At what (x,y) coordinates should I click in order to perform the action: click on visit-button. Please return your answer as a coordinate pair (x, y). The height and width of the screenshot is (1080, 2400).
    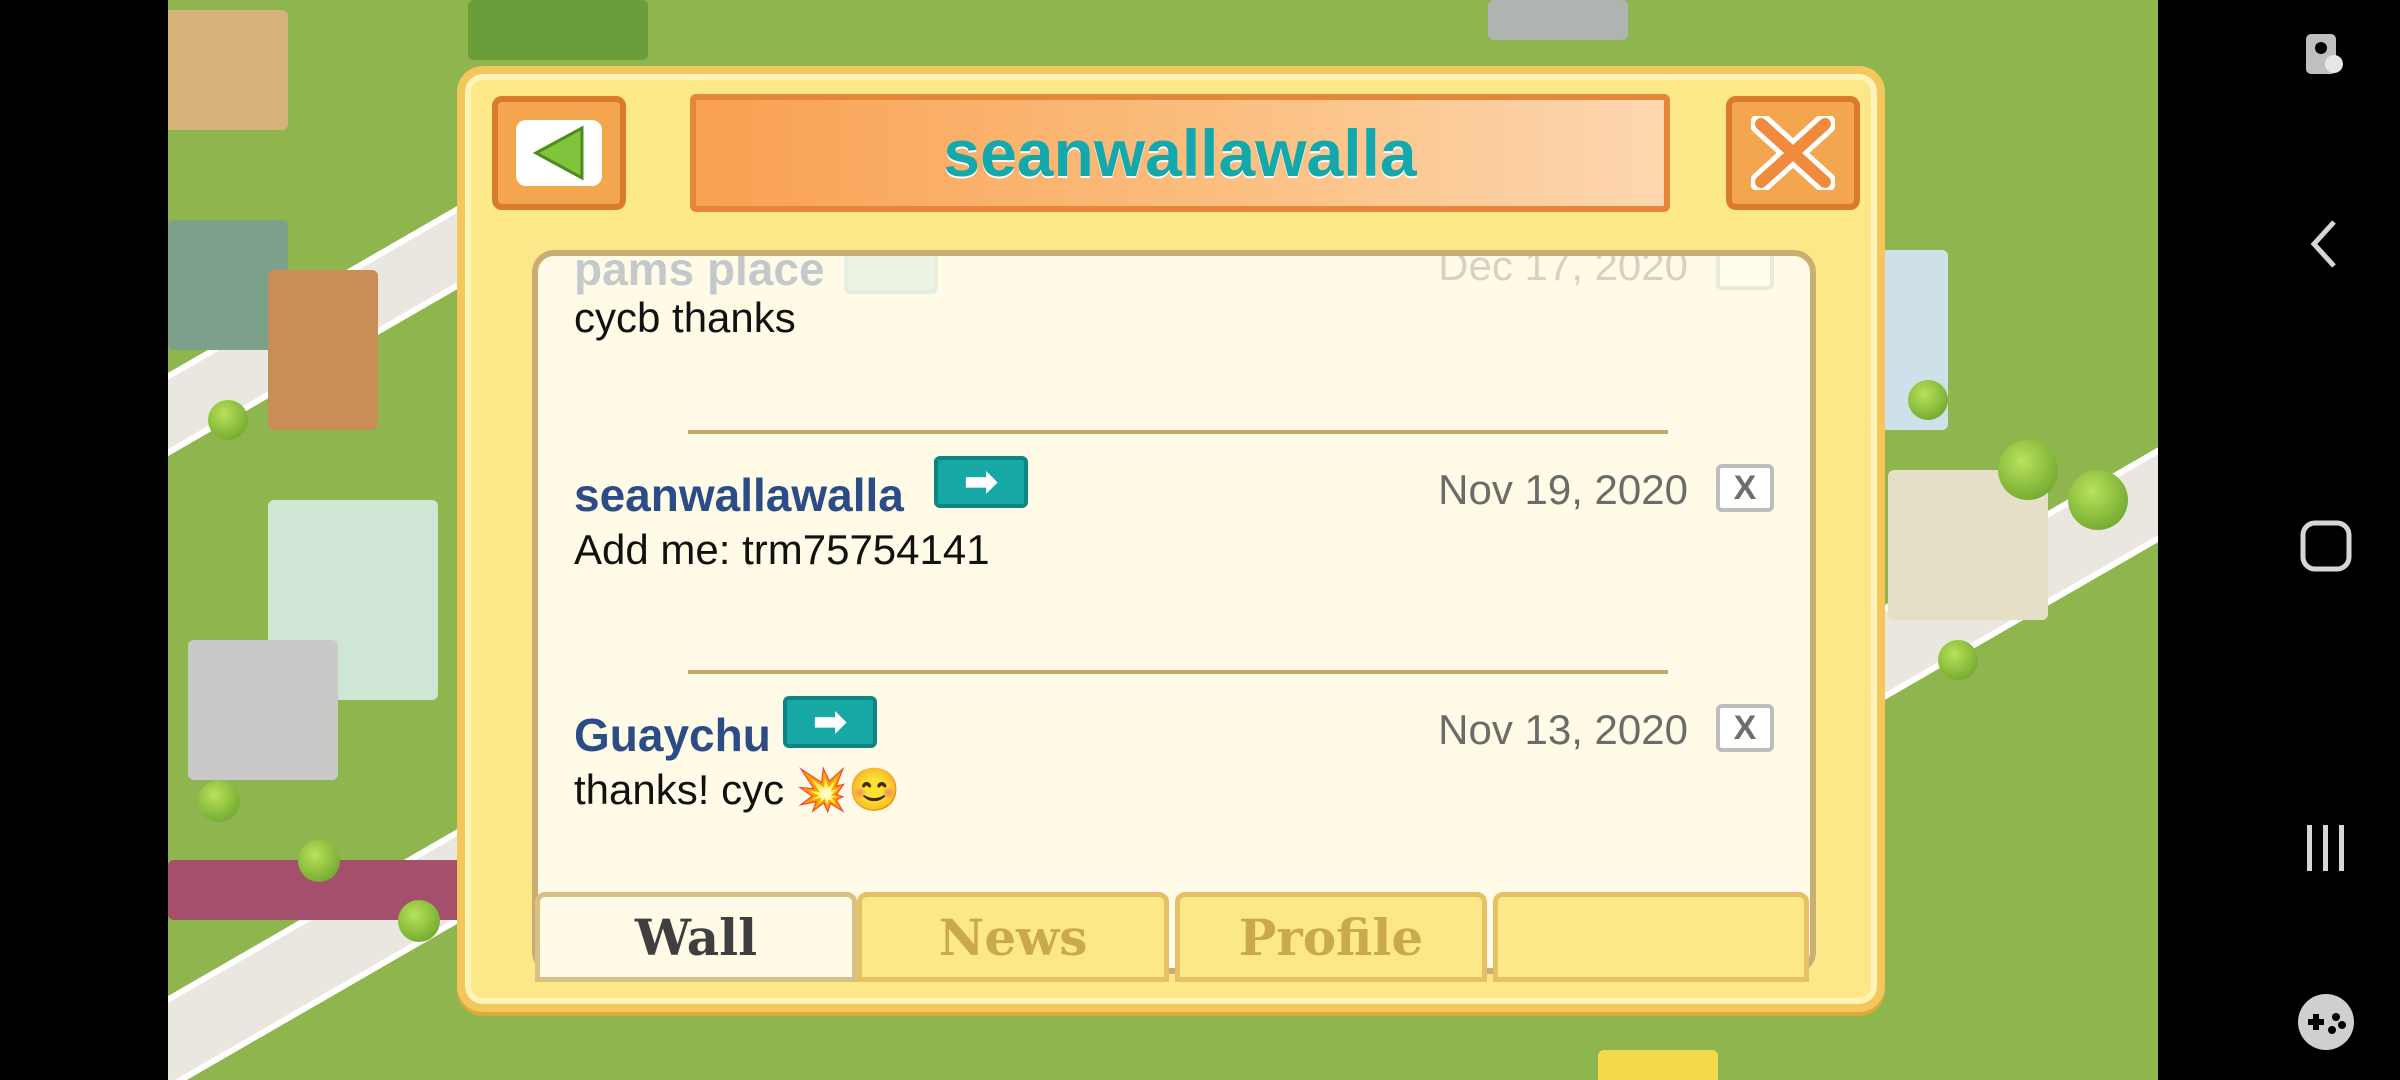
    Looking at the image, I should click on (891, 275).